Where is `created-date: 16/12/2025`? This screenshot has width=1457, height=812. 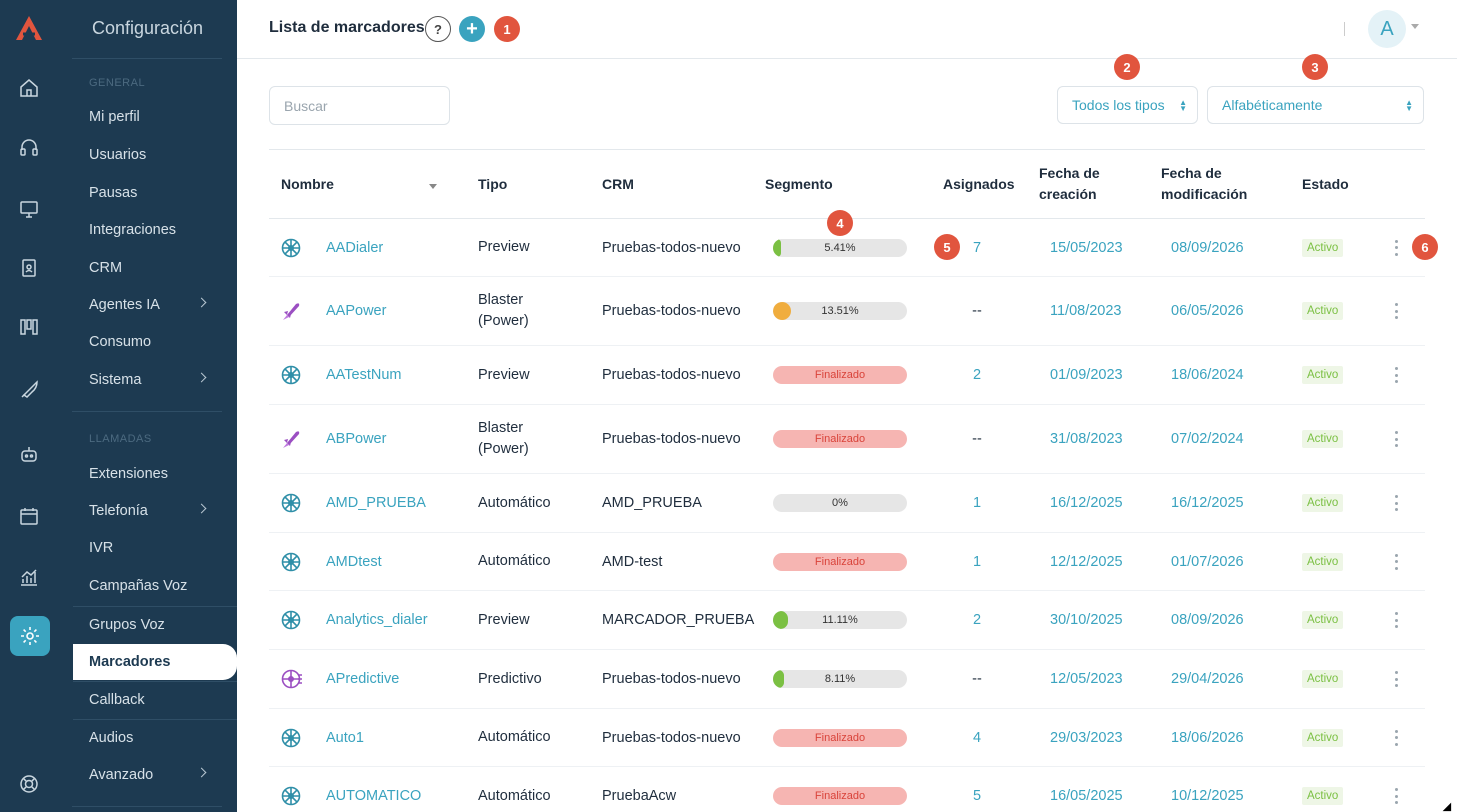
created-date: 16/12/2025 is located at coordinates (1086, 503).